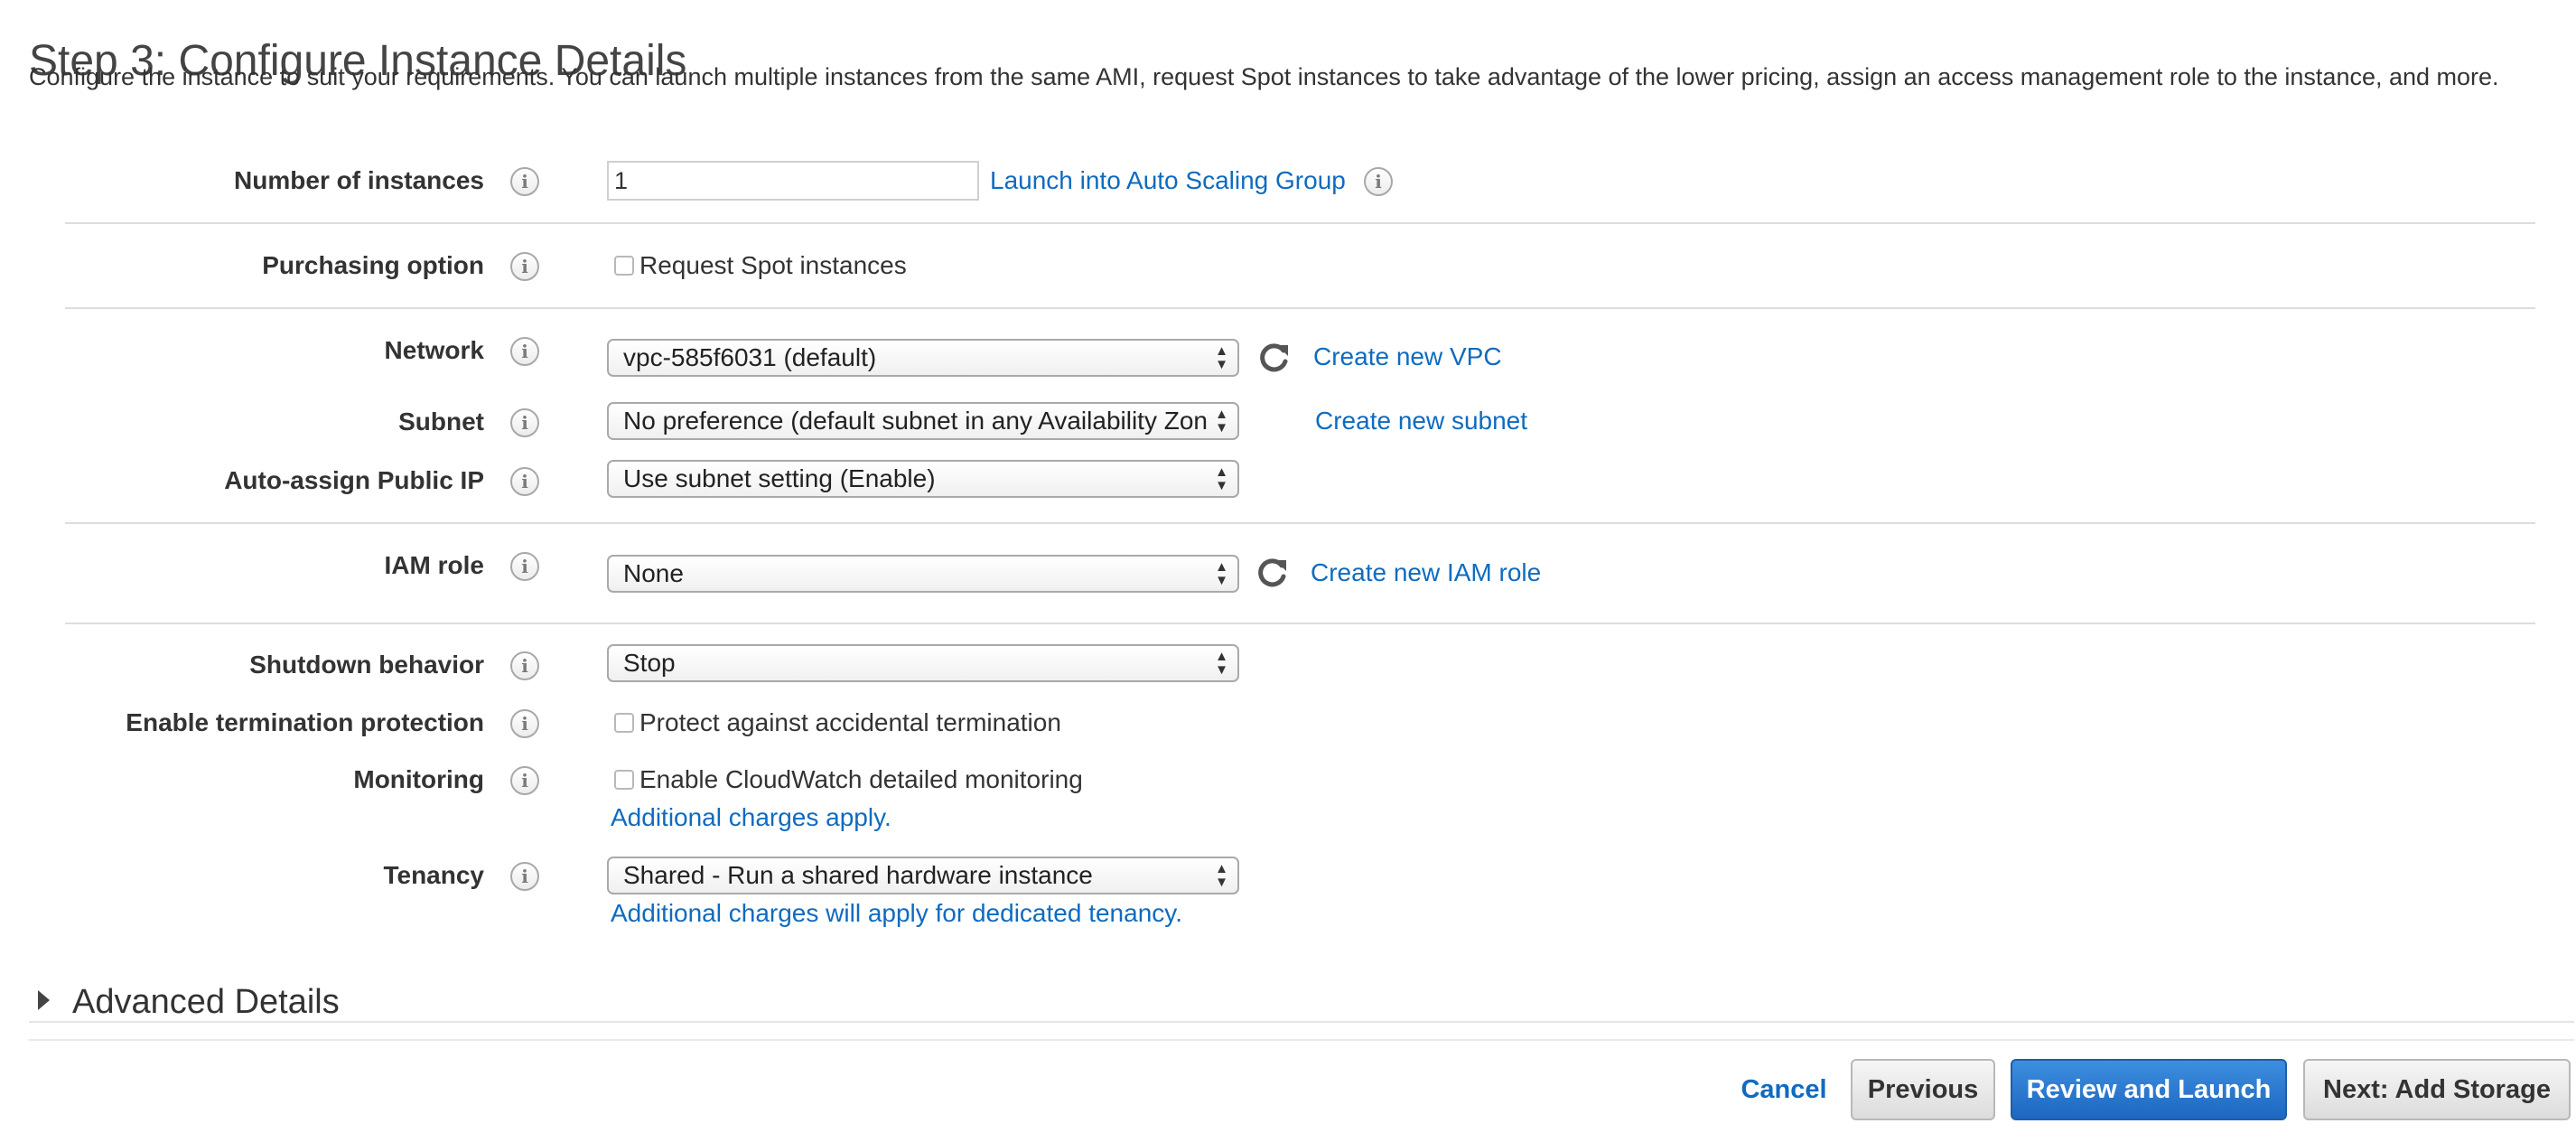  Describe the element at coordinates (524, 181) in the screenshot. I see `number-of-instances-info-icon: i` at that location.